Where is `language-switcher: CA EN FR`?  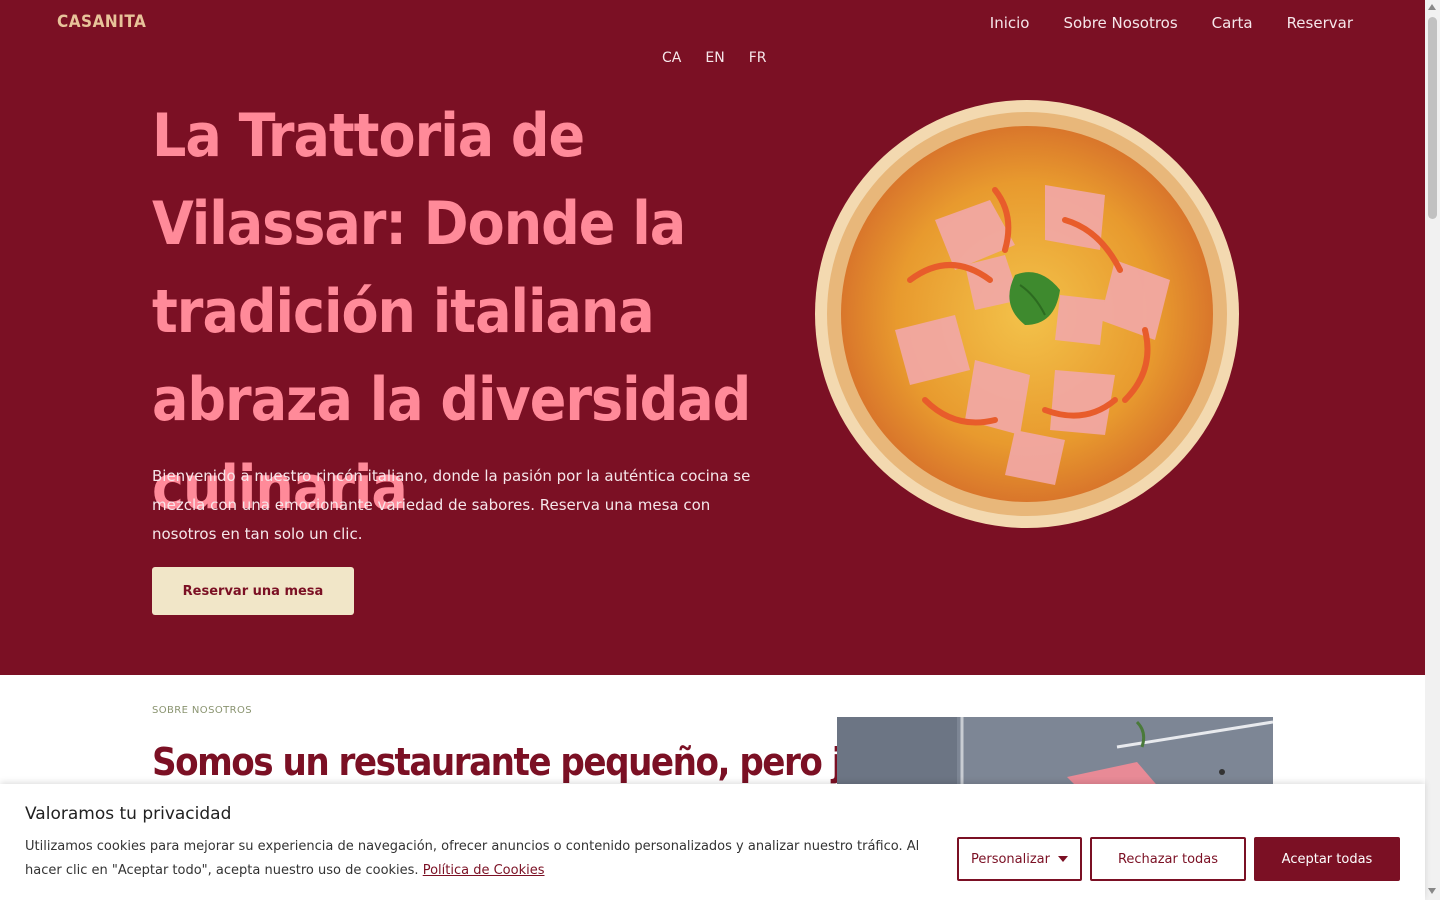 language-switcher: CA EN FR is located at coordinates (714, 58).